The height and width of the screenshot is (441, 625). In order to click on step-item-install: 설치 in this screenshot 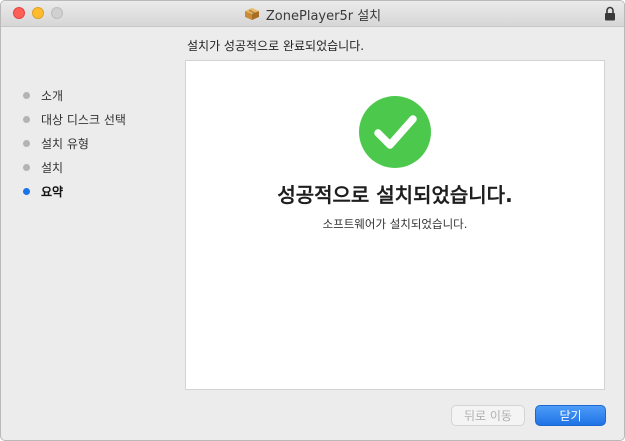, I will do `click(74, 167)`.